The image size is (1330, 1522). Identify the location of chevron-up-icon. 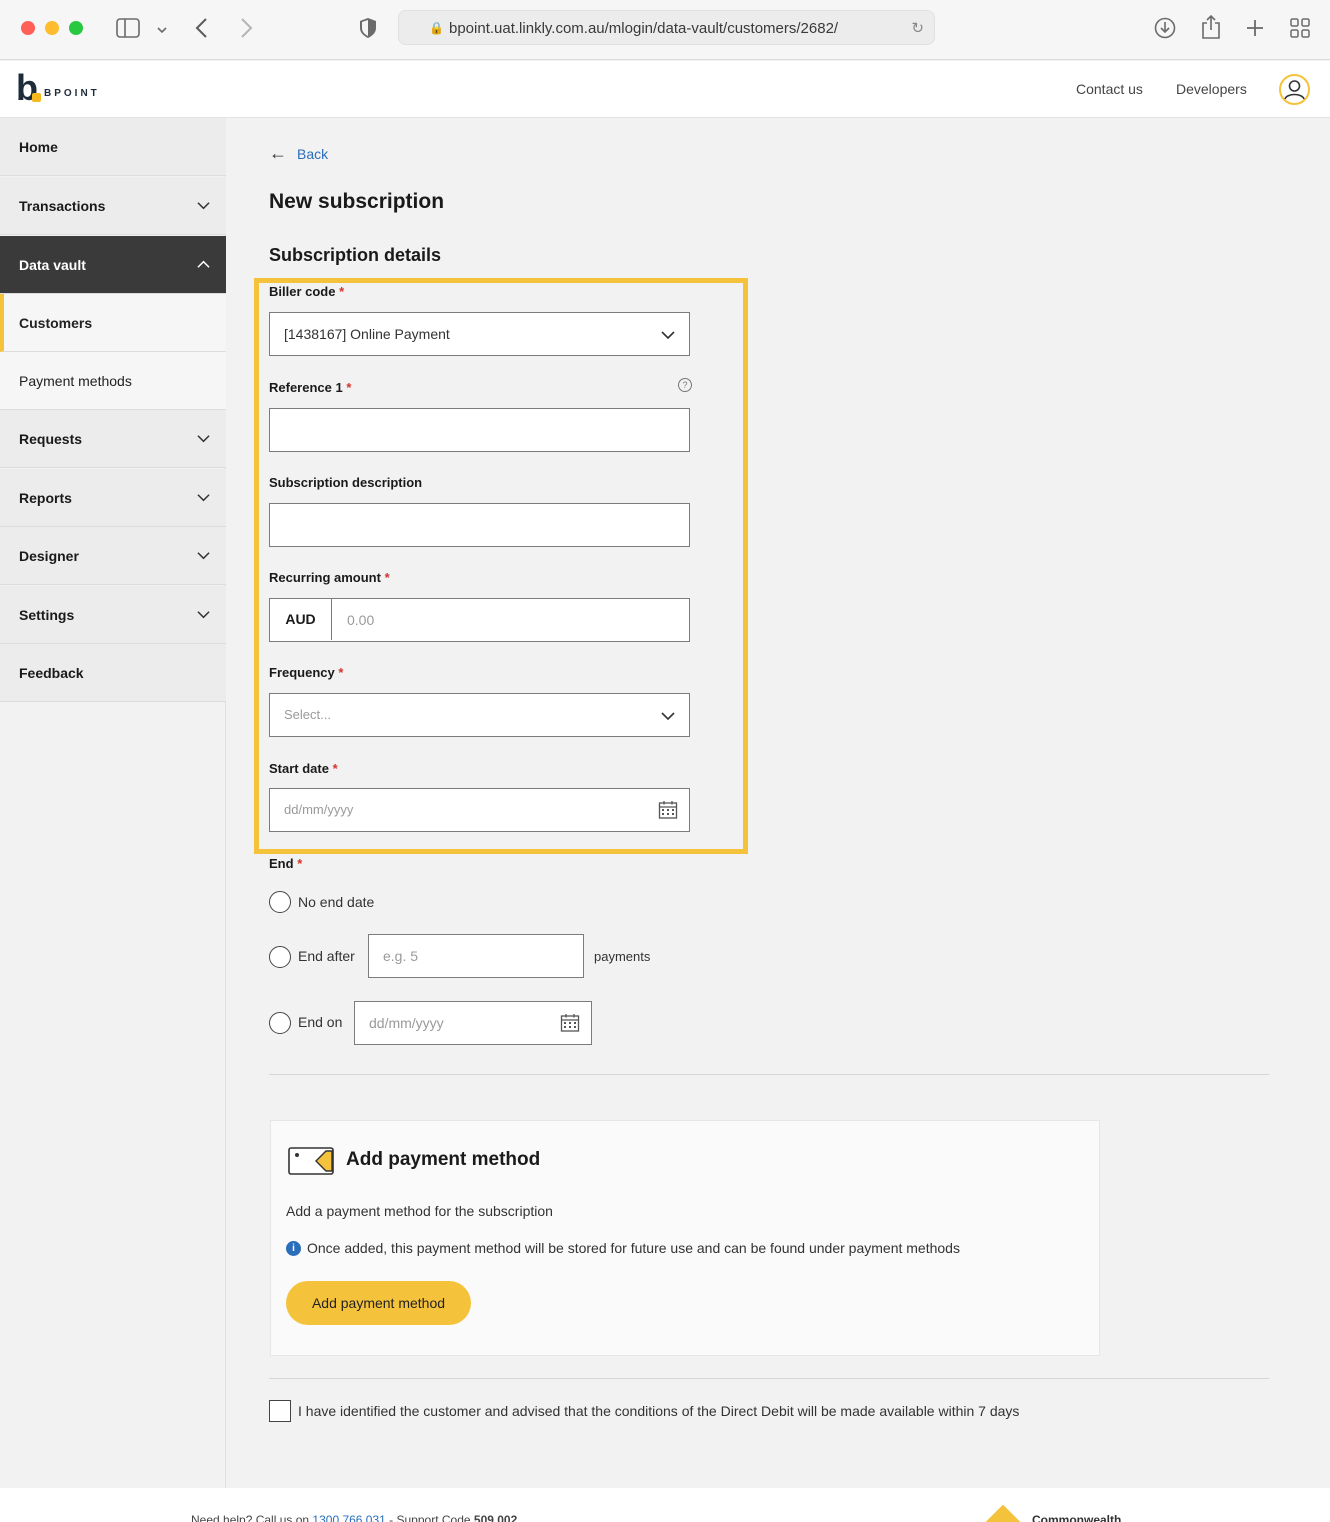
(203, 264).